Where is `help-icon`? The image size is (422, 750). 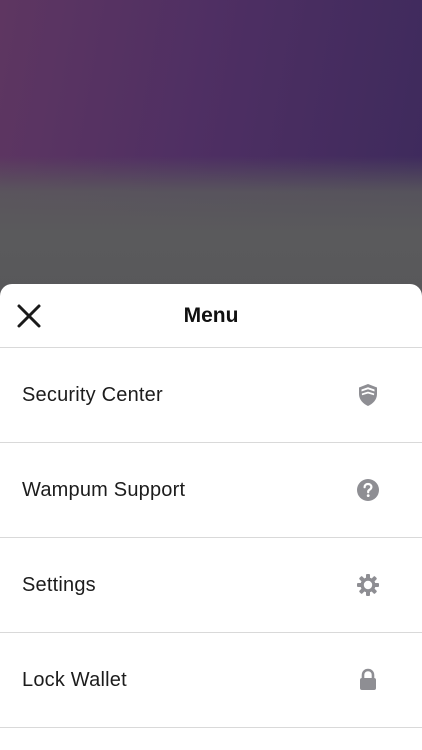
help-icon is located at coordinates (368, 490).